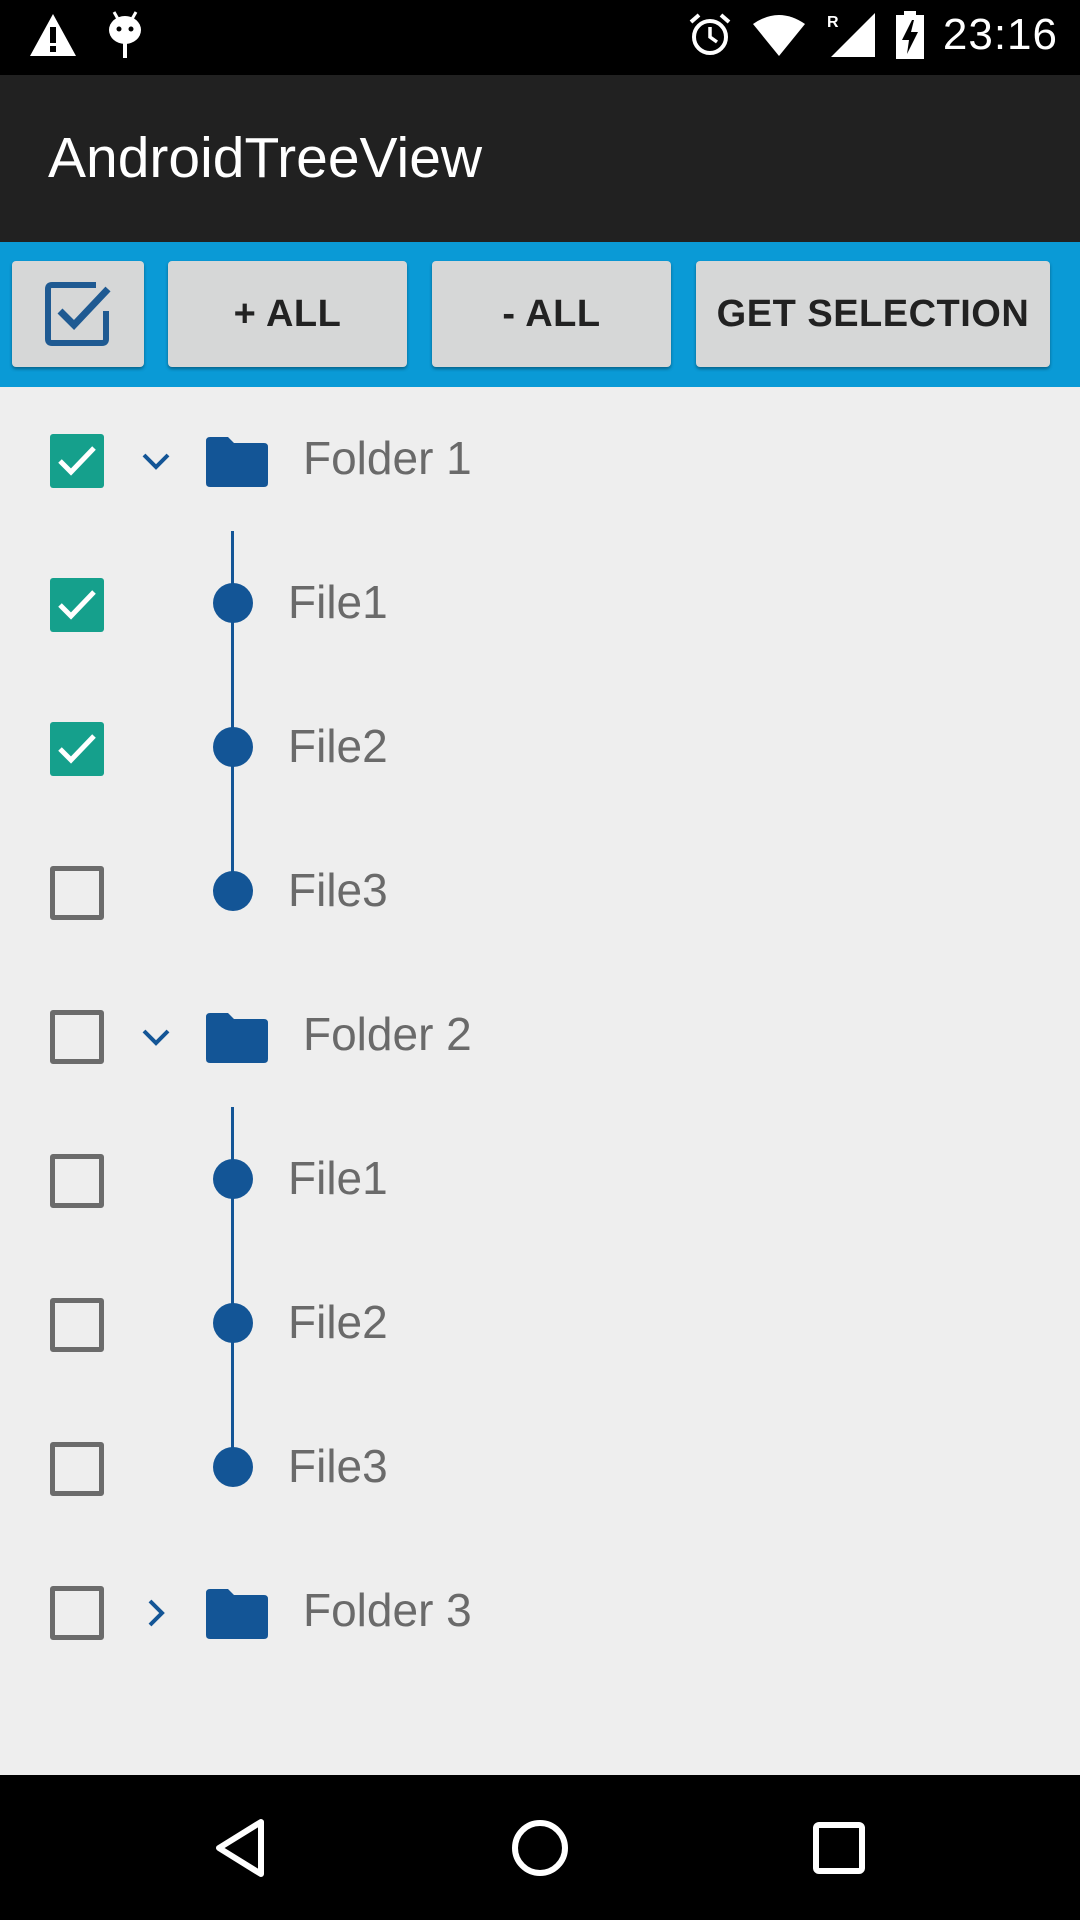  What do you see at coordinates (387, 1034) in the screenshot?
I see `folder-label: Folder 2` at bounding box center [387, 1034].